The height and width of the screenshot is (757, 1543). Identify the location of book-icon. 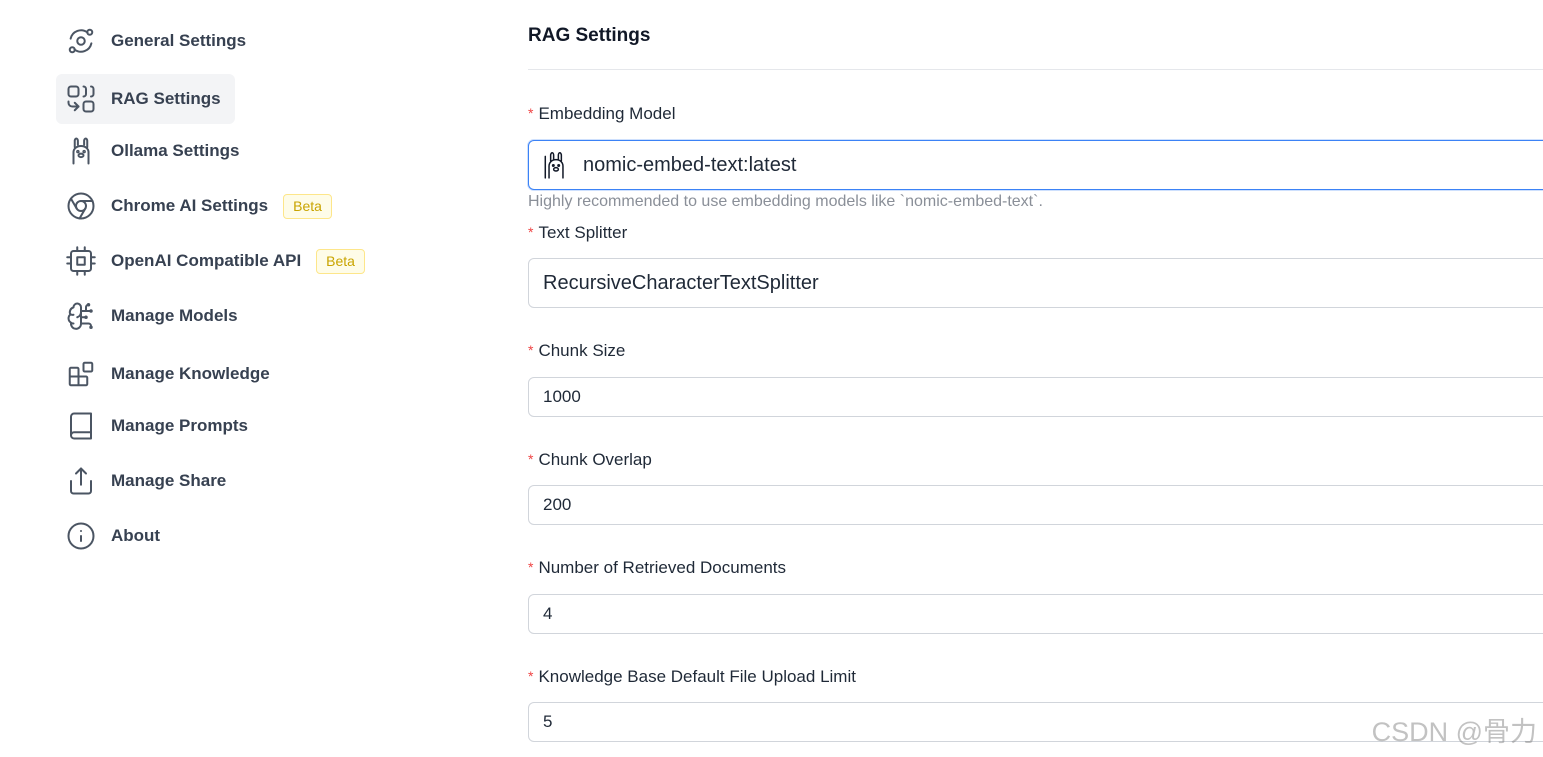
(81, 426).